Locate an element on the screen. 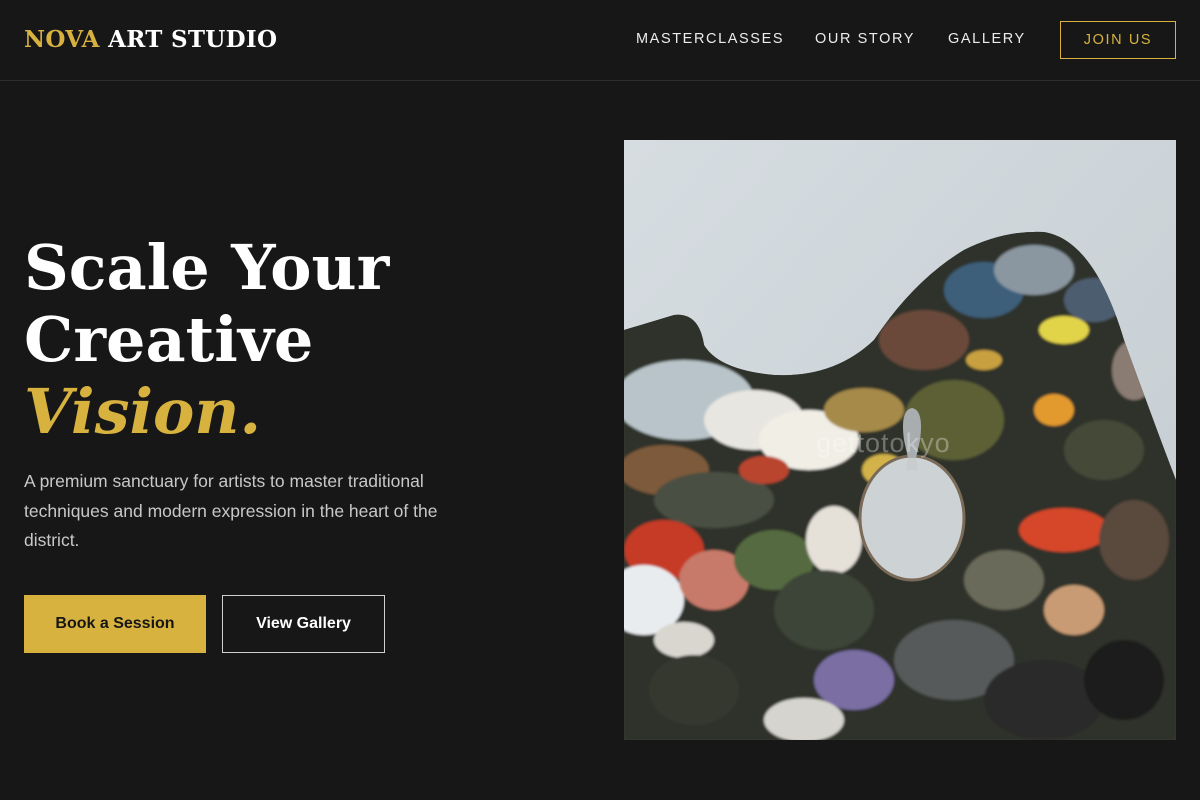 The image size is (1200, 800). logo: NOVA ART STUDIO is located at coordinates (150, 39).